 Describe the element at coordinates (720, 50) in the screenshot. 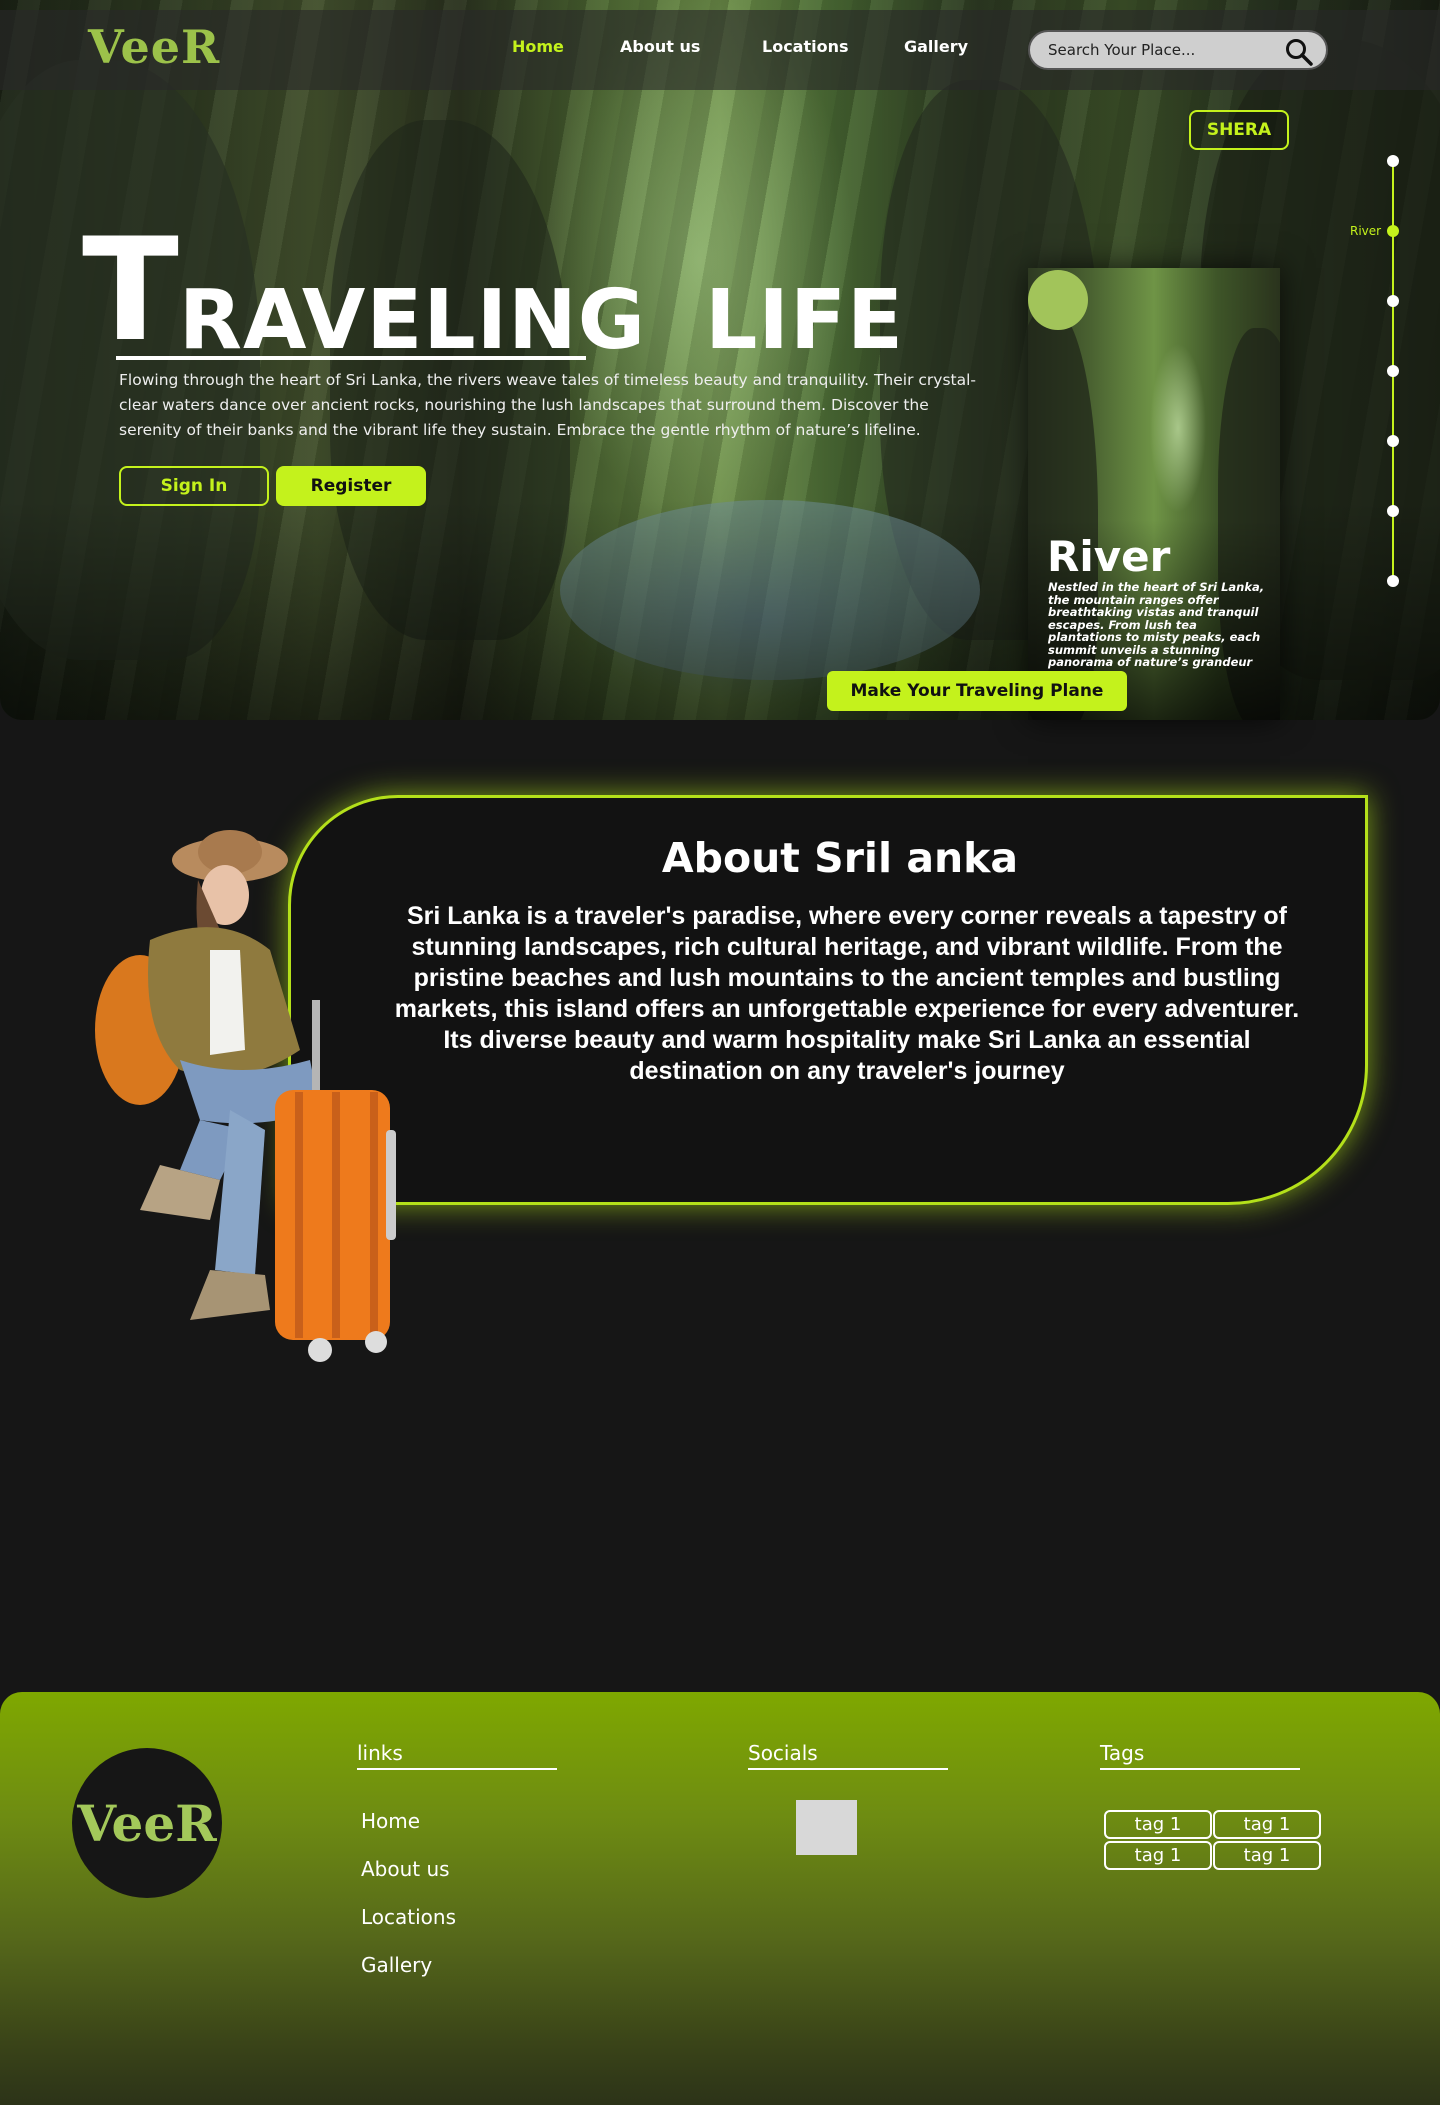

I see `top-navbar: VeeR Home About us Locations Gallery` at that location.